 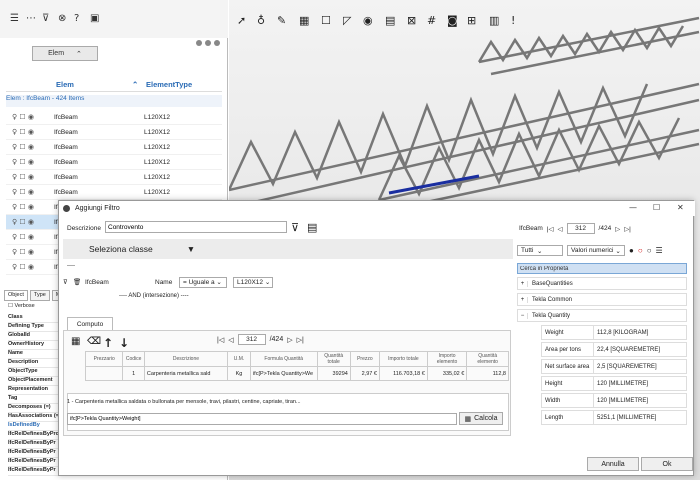 What do you see at coordinates (289, 340) in the screenshot?
I see `next-page-icon: ▷` at bounding box center [289, 340].